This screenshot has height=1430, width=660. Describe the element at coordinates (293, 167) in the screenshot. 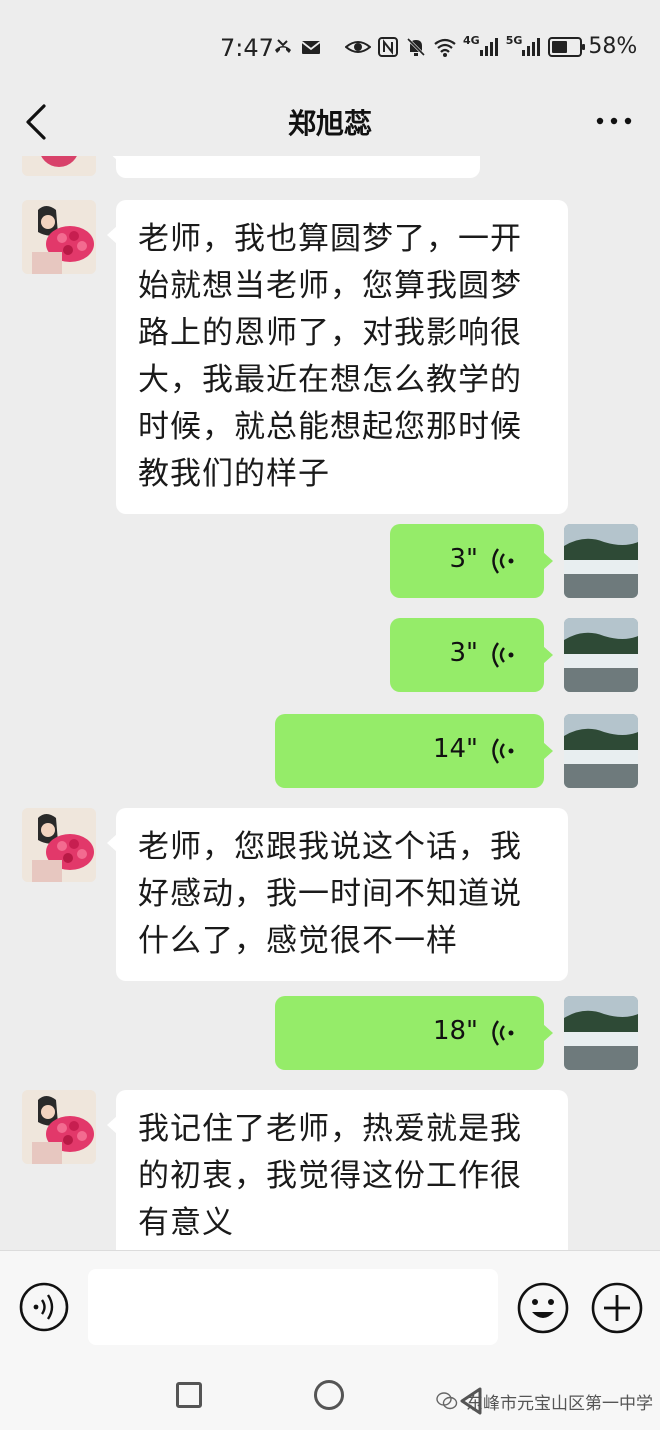

I see `message-partial` at that location.